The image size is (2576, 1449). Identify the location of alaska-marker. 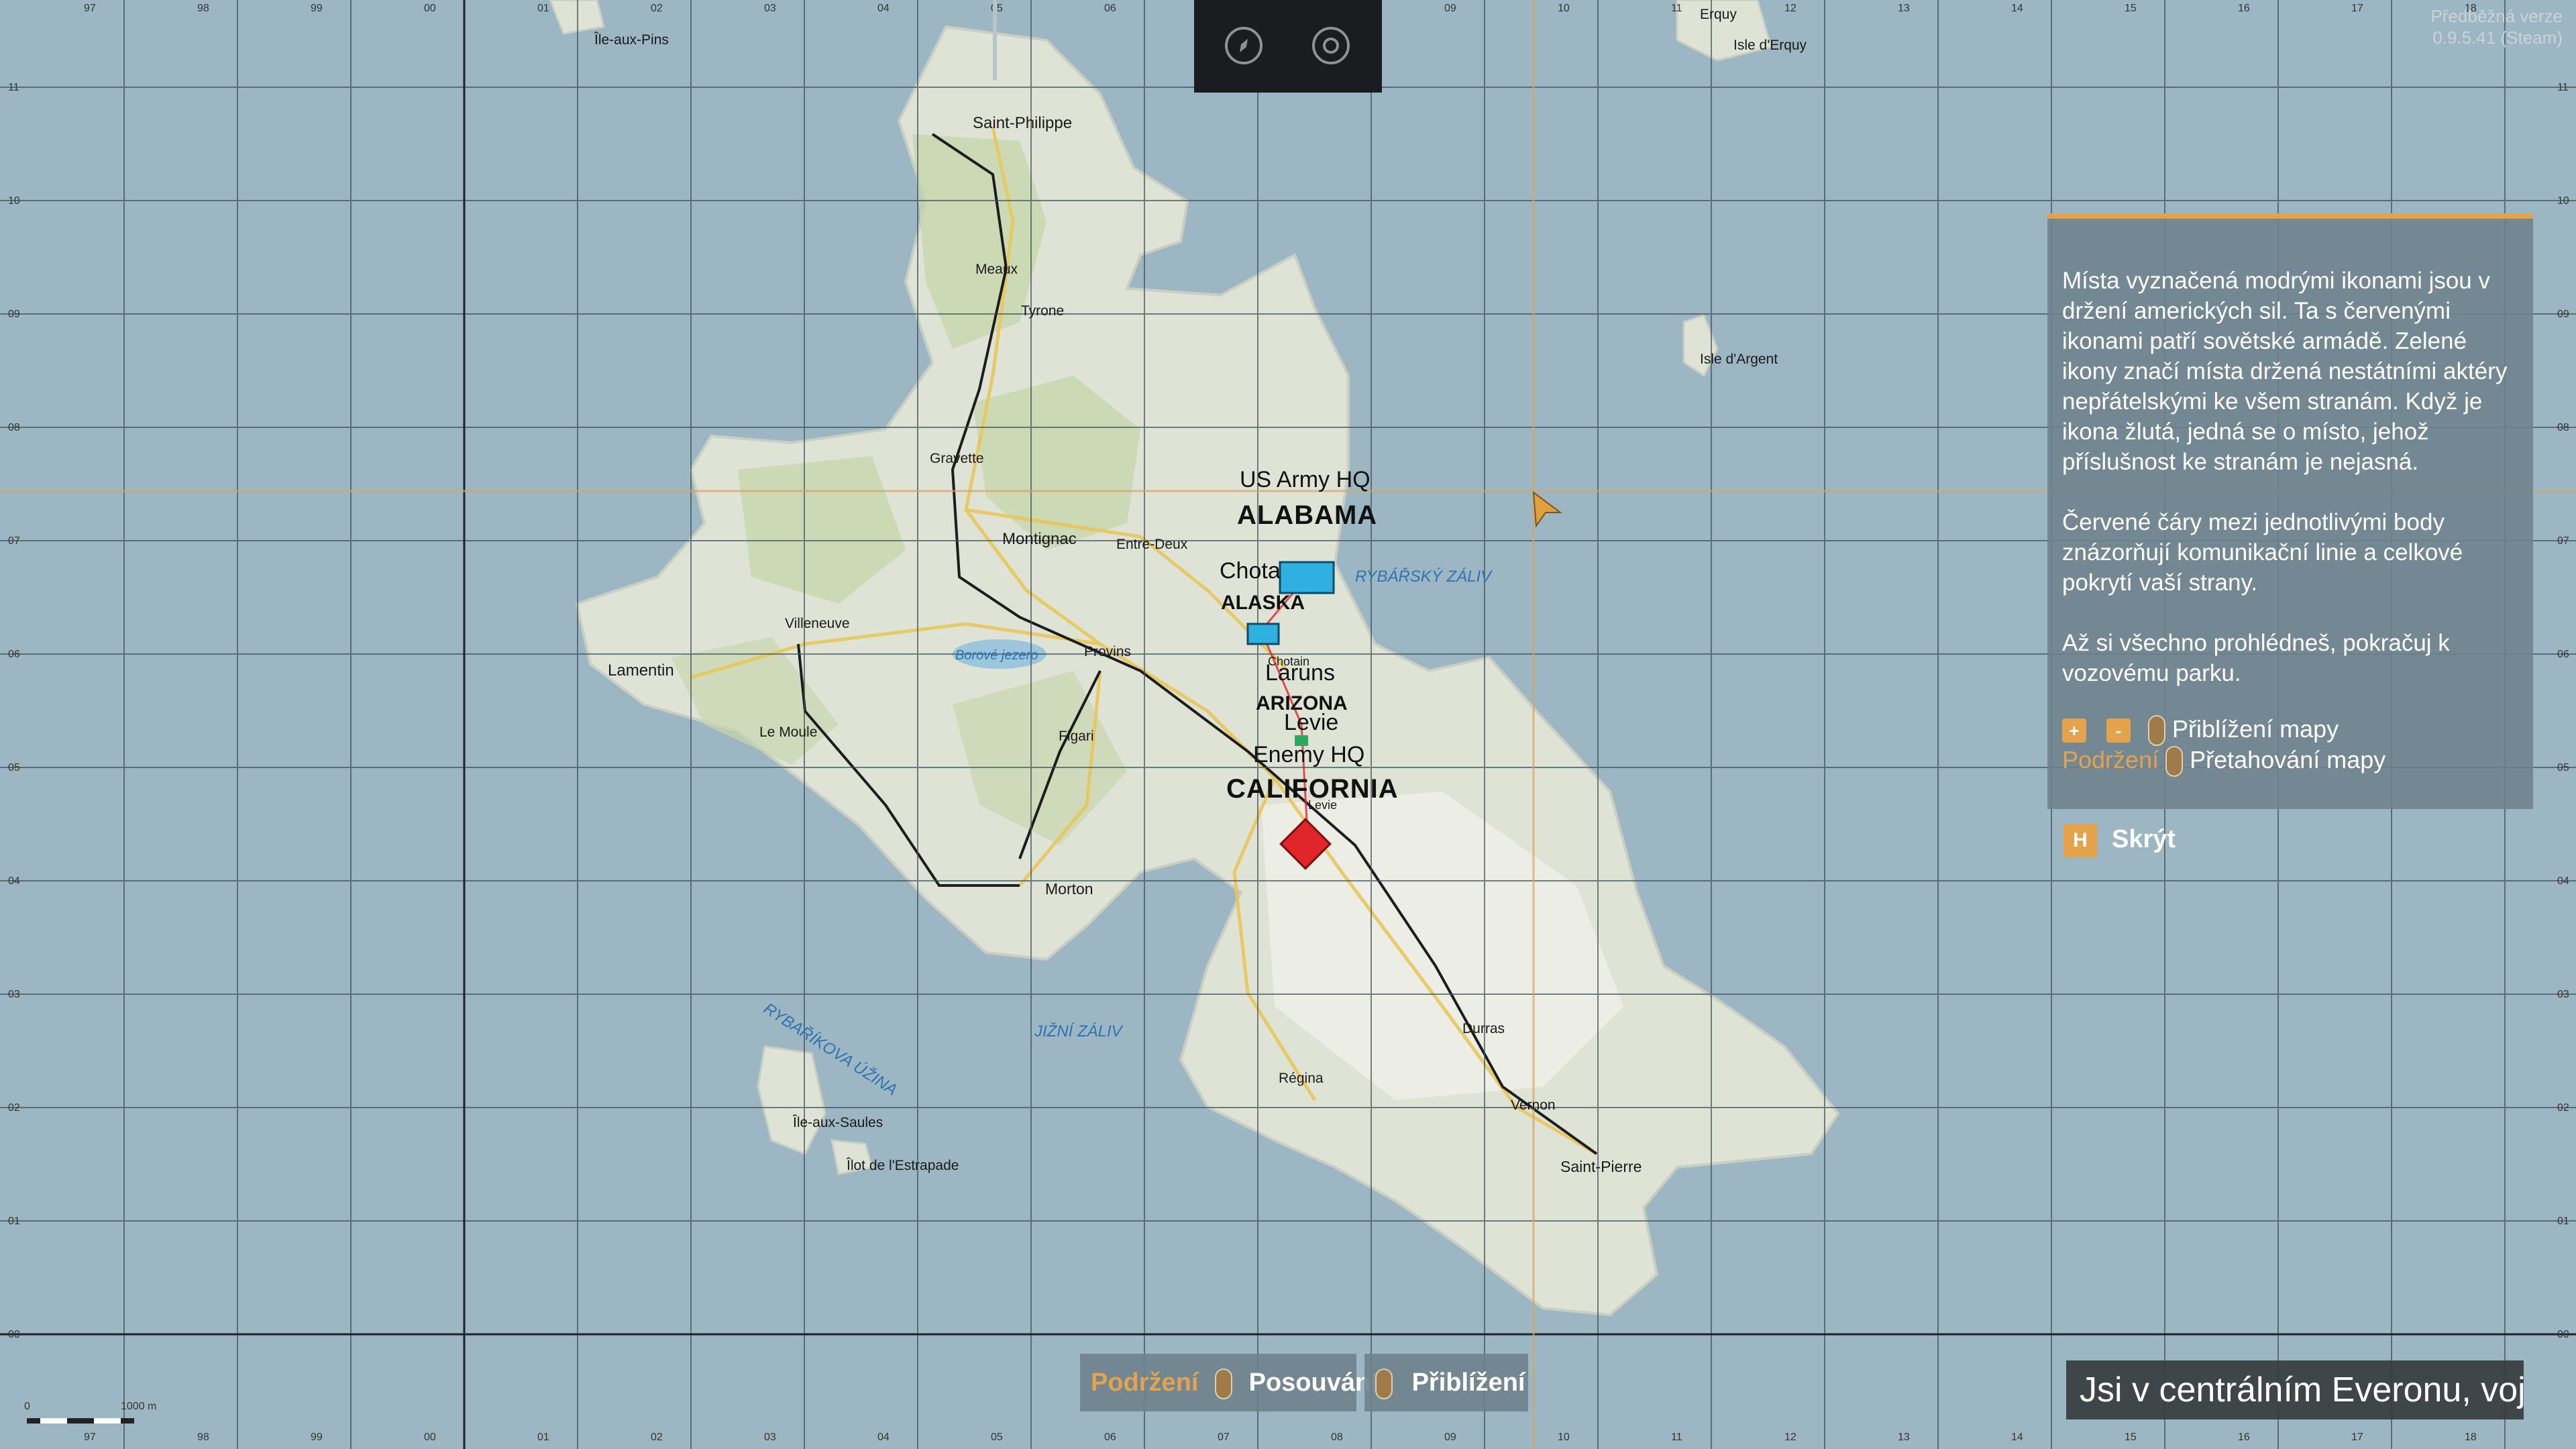
(1263, 634).